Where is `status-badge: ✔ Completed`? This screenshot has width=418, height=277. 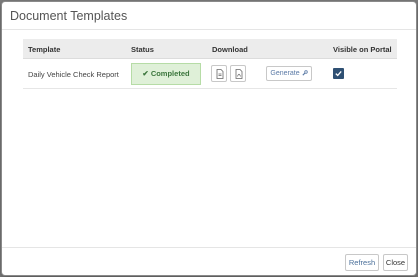 status-badge: ✔ Completed is located at coordinates (166, 74).